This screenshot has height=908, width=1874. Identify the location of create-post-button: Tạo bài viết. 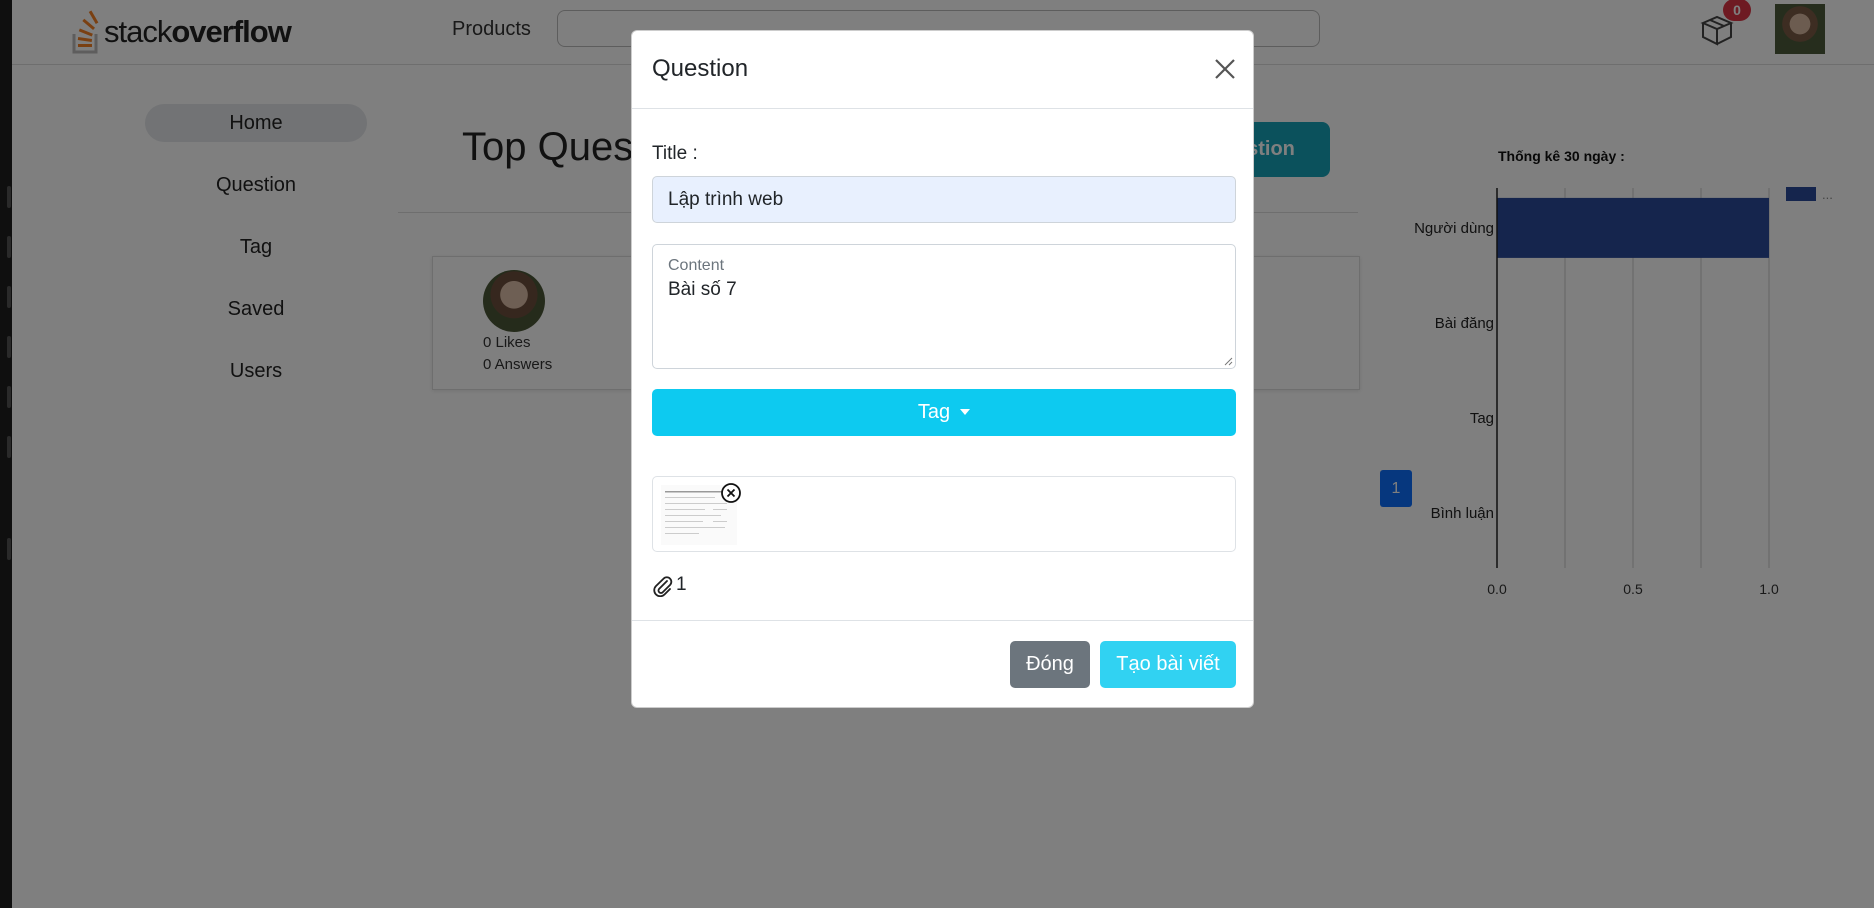
(1168, 664).